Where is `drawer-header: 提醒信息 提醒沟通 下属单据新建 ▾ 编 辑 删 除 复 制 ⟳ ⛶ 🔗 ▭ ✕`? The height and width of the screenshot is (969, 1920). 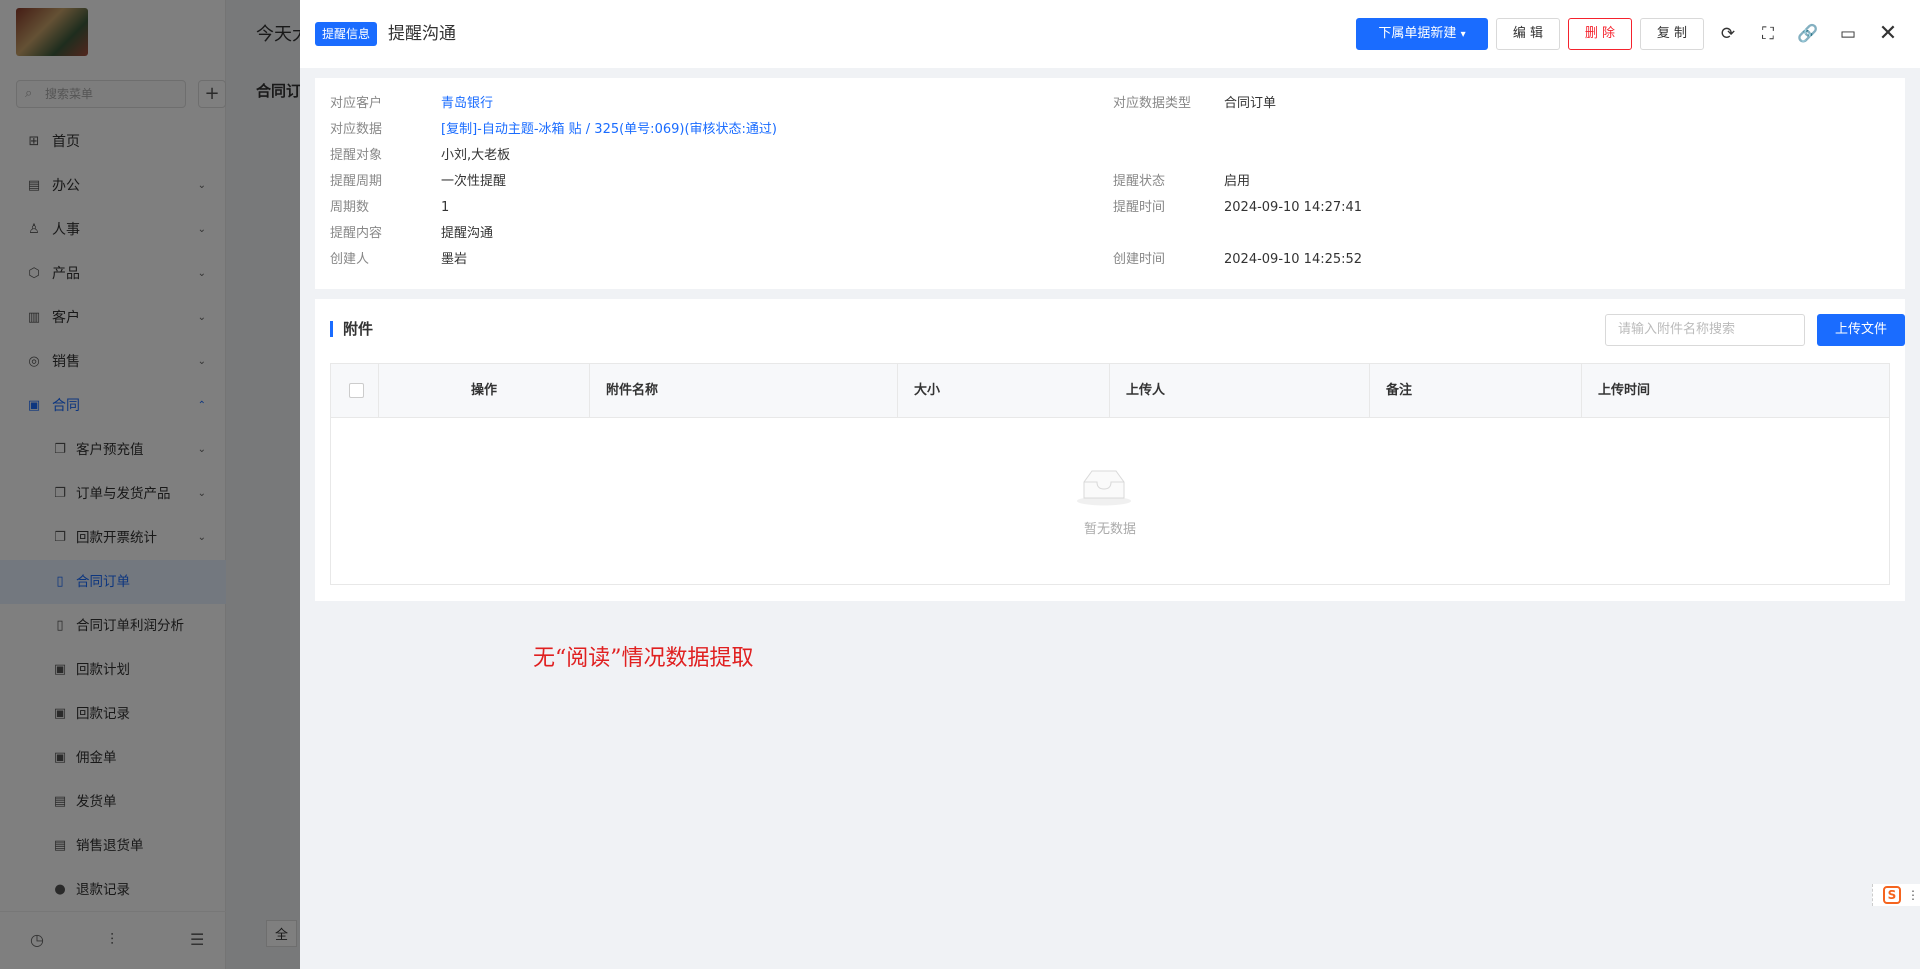 drawer-header: 提醒信息 提醒沟通 下属单据新建 ▾ 编 辑 删 除 复 制 ⟳ ⛶ 🔗 ▭ ✕ is located at coordinates (1110, 34).